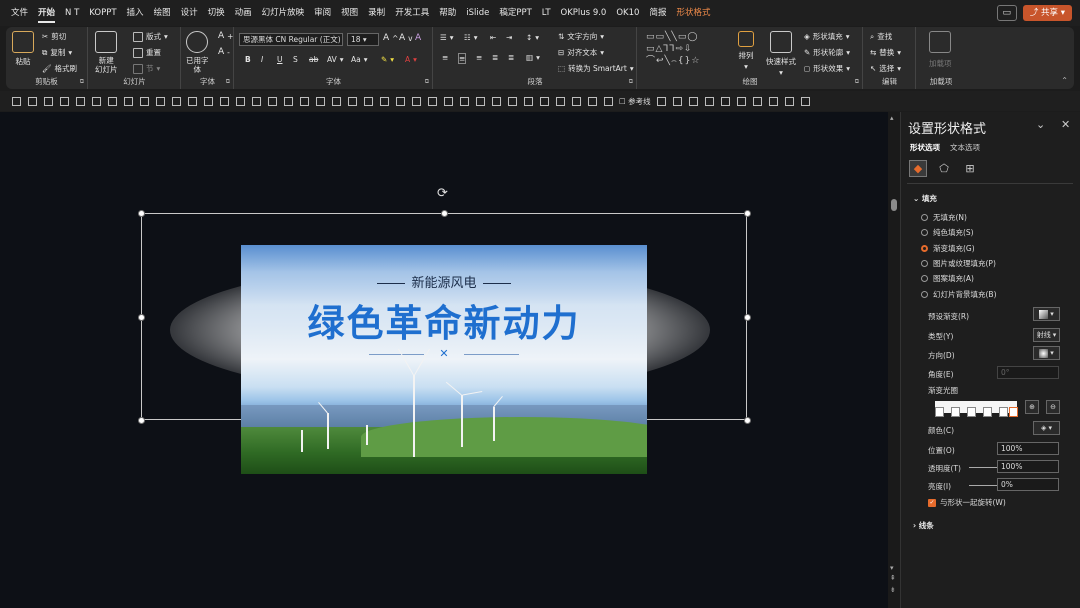  I want to click on angle-input: 0°, so click(1028, 372).